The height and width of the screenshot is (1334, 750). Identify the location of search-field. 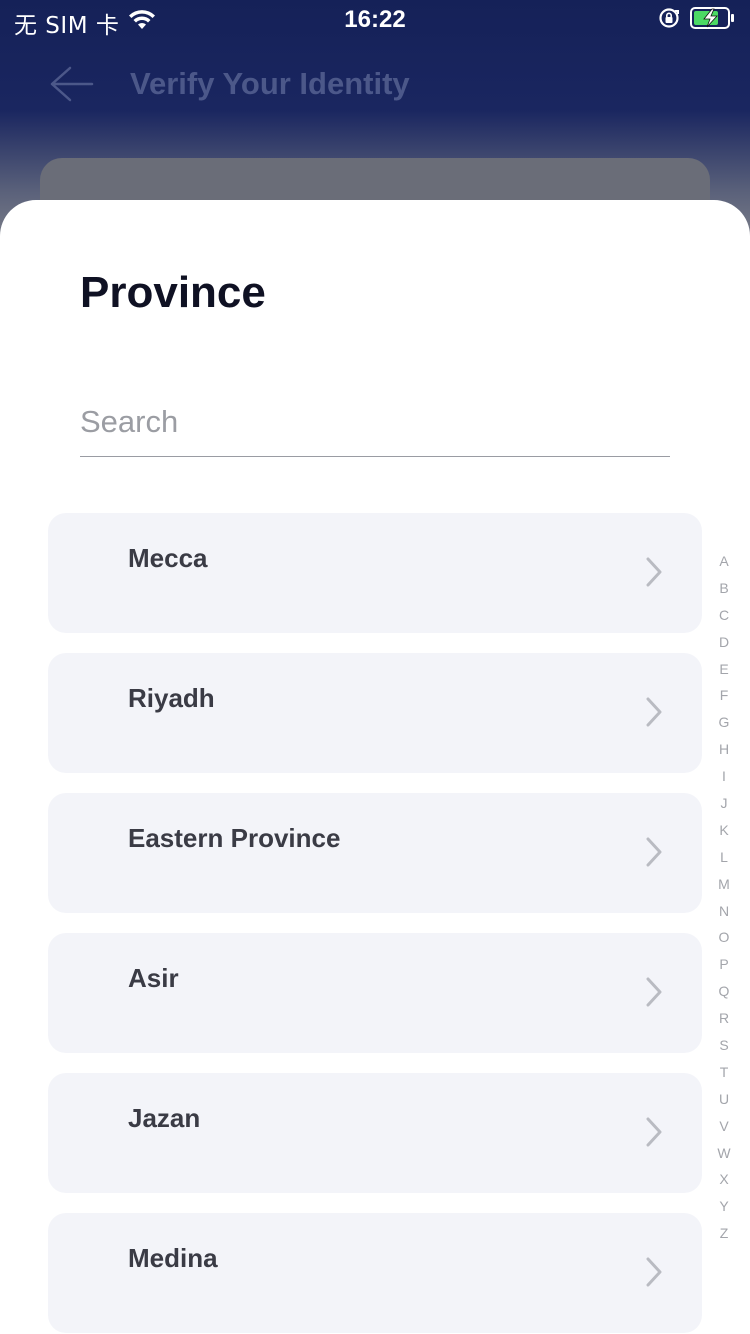
(375, 428).